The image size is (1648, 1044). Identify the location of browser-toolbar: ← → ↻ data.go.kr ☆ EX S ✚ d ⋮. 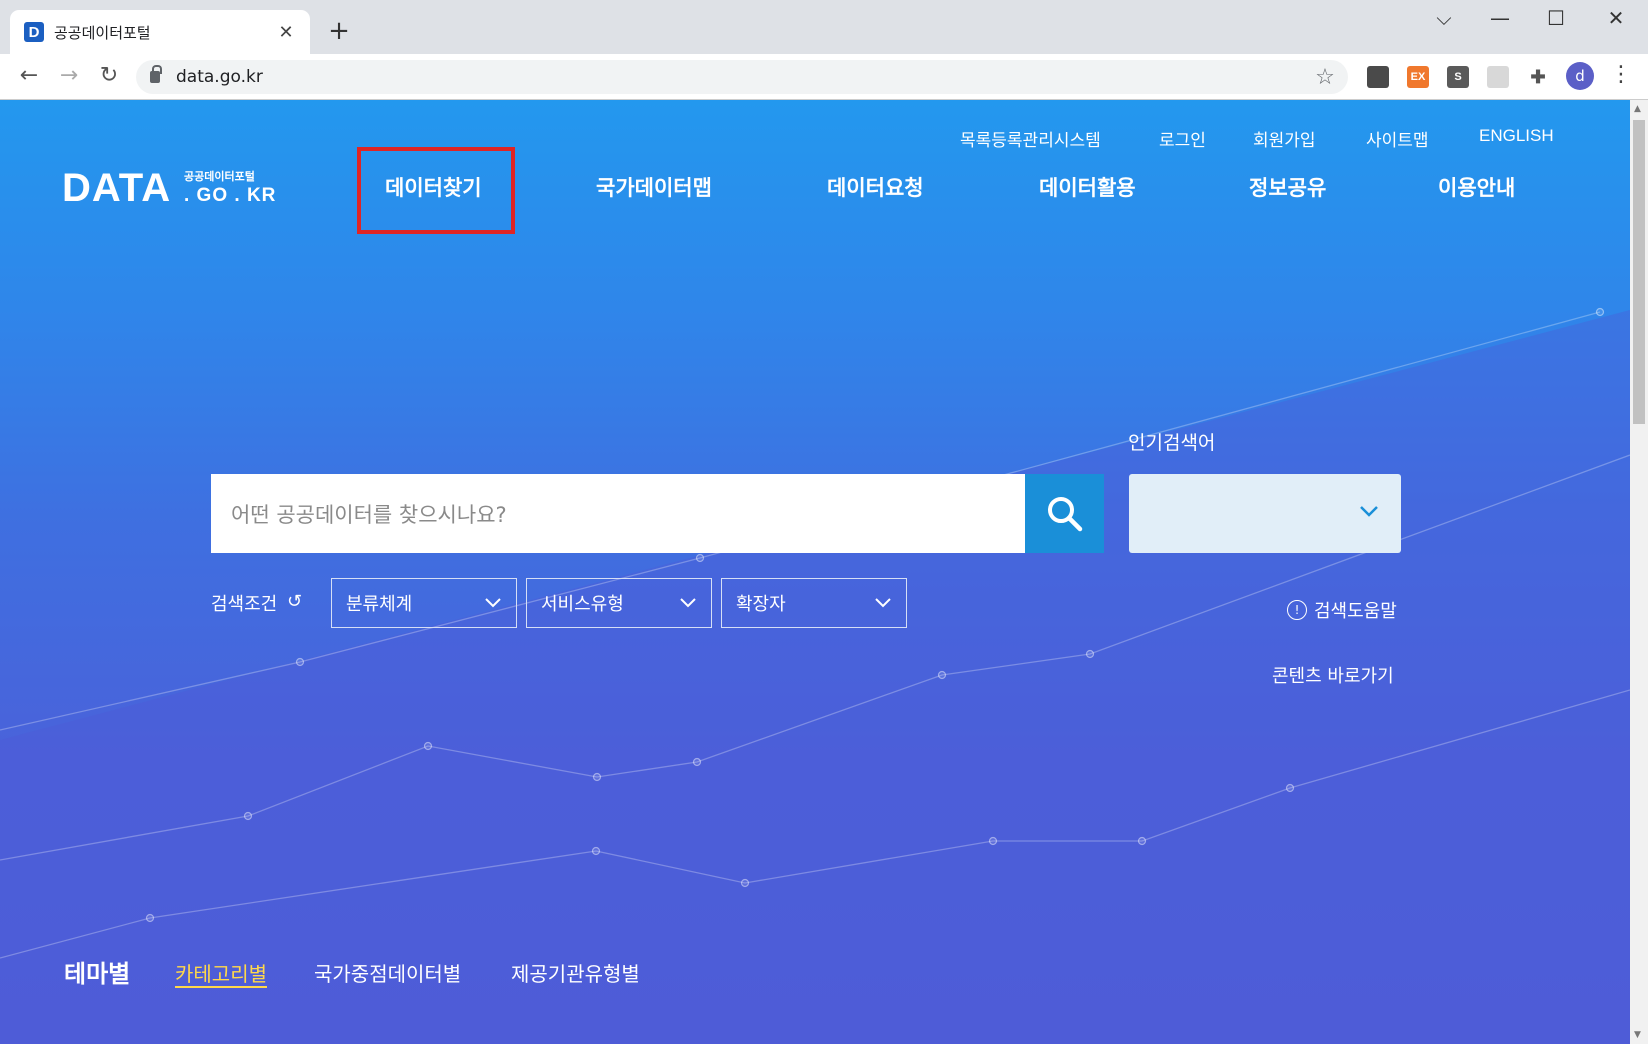
(824, 77).